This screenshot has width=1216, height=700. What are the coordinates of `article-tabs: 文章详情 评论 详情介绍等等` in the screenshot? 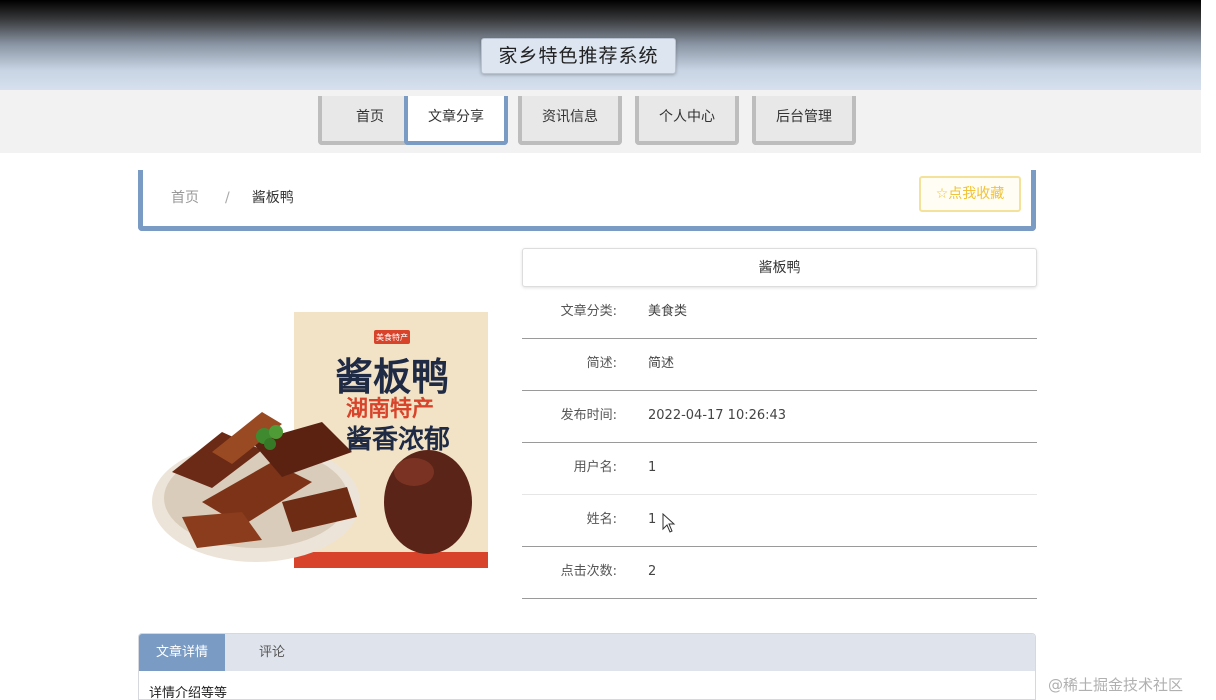 It's located at (587, 666).